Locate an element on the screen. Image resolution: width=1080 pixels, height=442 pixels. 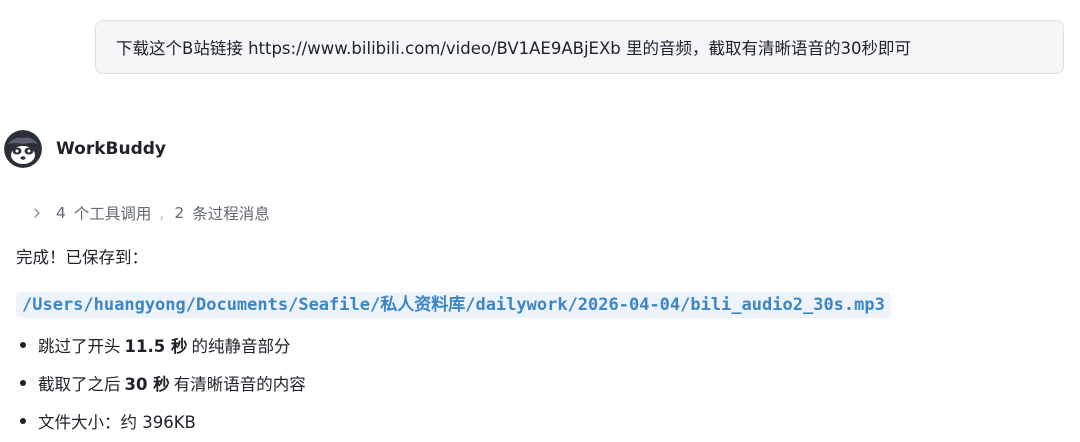
bullet-text-post: 有清晰语音的内容 is located at coordinates (239, 384).